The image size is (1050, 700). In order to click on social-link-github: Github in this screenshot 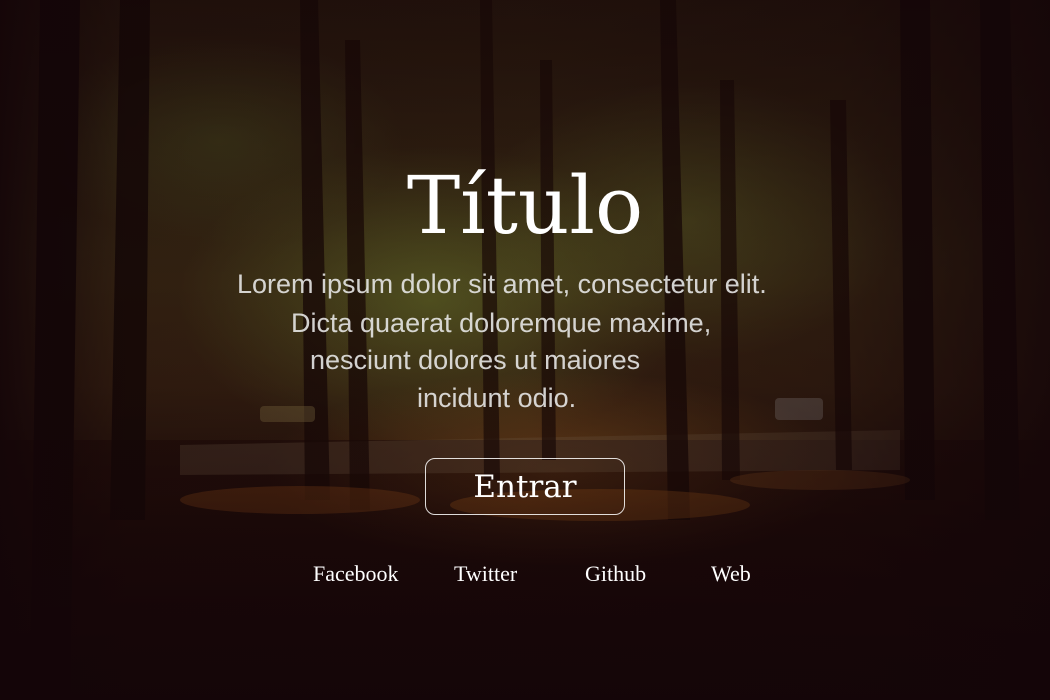, I will do `click(615, 574)`.